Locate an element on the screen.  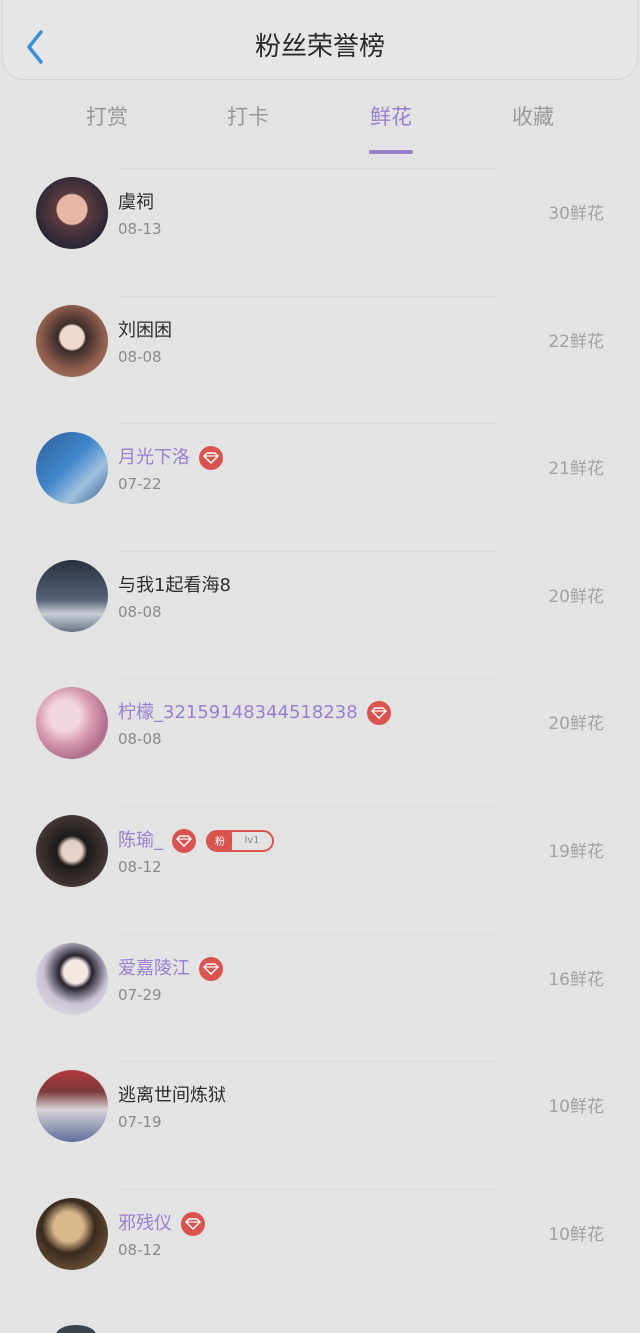
active-tab-indicator is located at coordinates (391, 152).